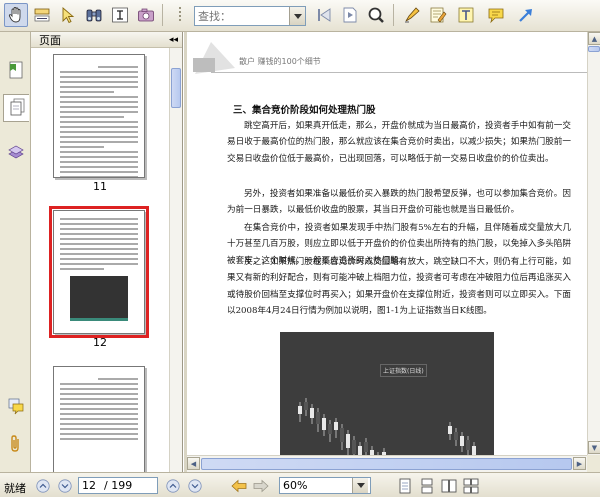  I want to click on text-cursor-icon, so click(120, 15).